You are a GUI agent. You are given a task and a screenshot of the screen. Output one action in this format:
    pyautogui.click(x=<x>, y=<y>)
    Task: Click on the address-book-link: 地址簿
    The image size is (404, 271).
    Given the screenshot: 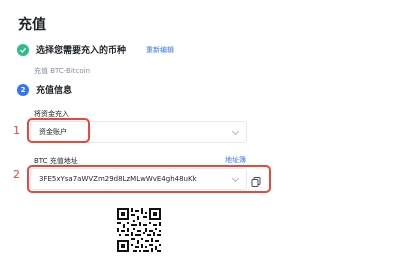 What is the action you would take?
    pyautogui.click(x=235, y=160)
    